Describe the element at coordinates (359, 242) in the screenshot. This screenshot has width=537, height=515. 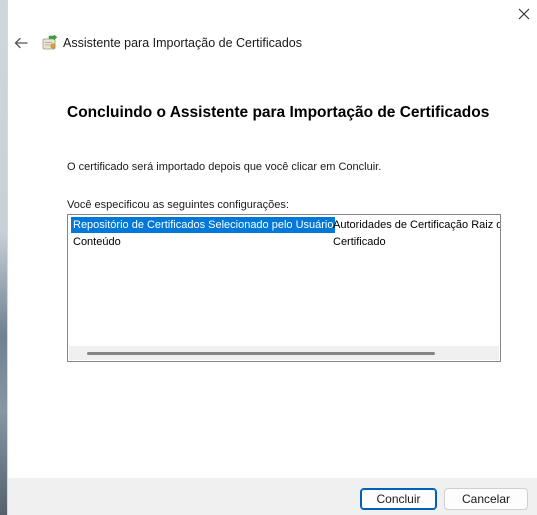
I see `setting-value: Certificado` at that location.